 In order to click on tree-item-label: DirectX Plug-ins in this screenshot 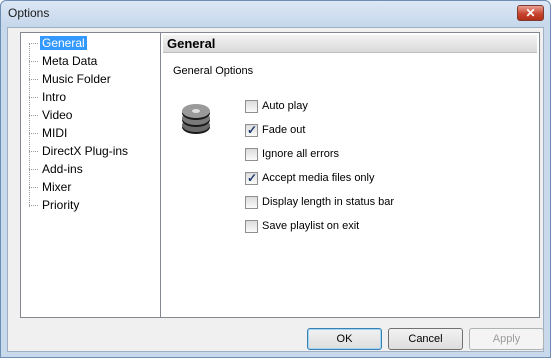, I will do `click(85, 151)`.